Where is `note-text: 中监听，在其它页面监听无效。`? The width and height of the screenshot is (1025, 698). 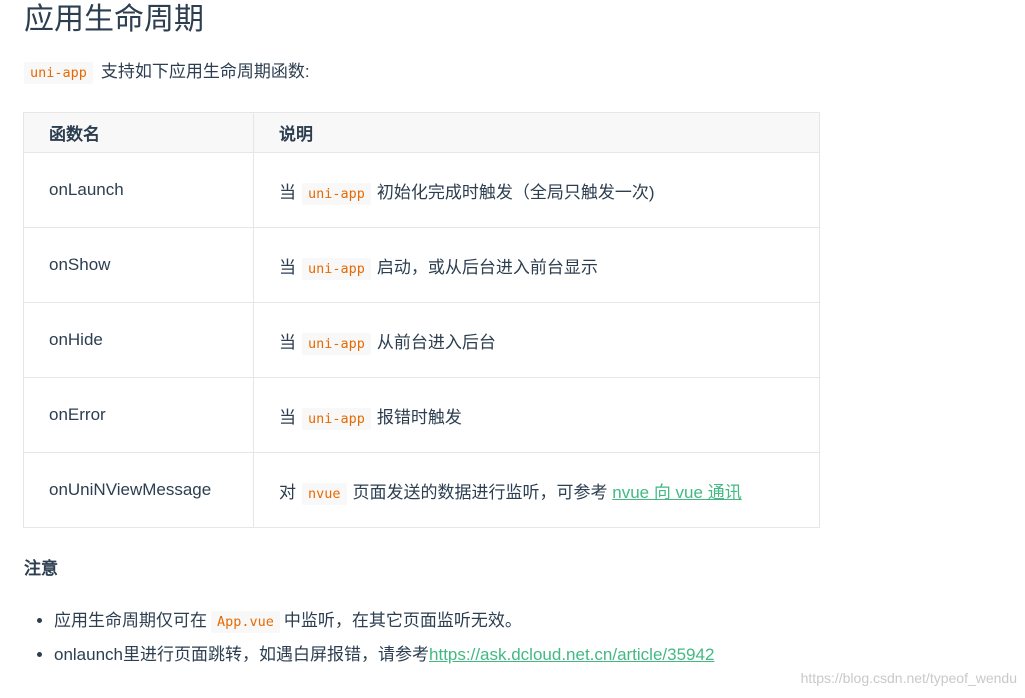
note-text: 中监听，在其它页面监听无效。 is located at coordinates (402, 620).